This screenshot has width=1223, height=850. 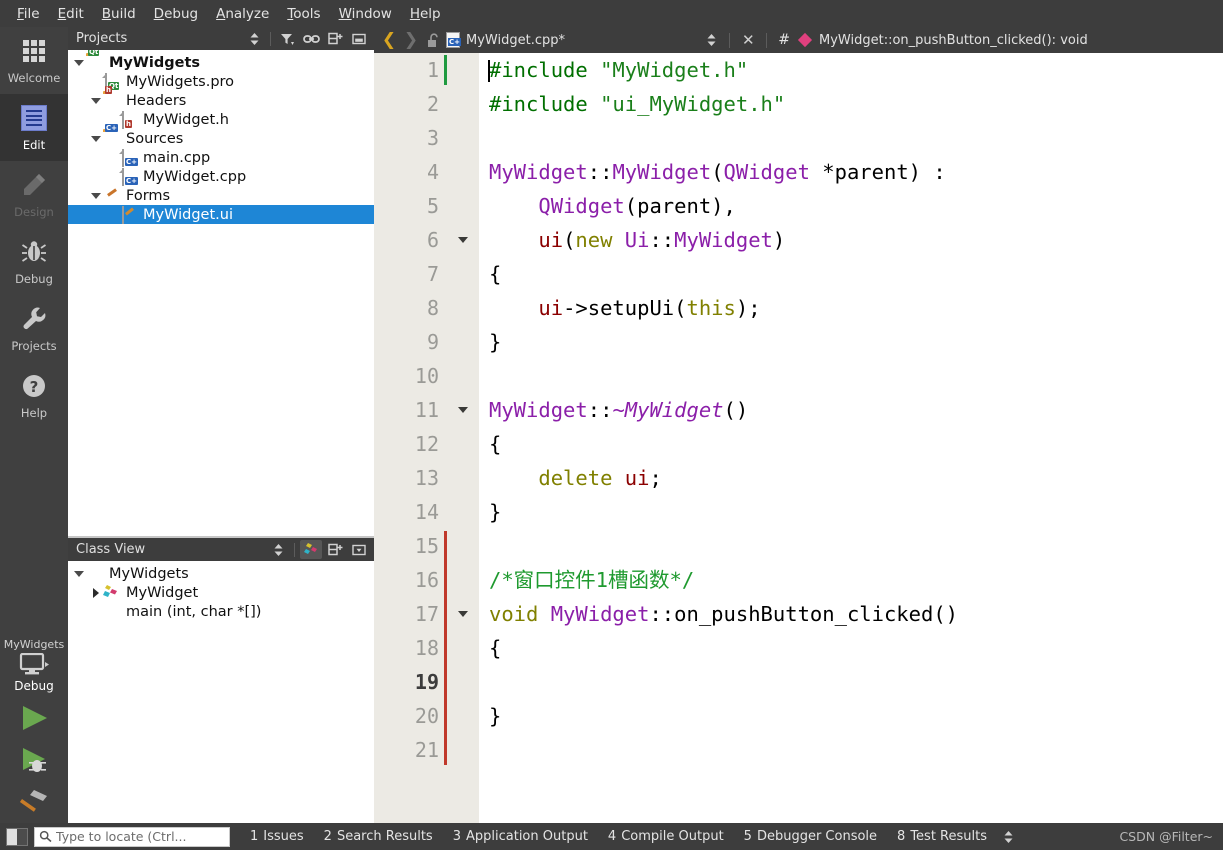 I want to click on code-line: MyWidget::~MyWidget(), so click(x=851, y=410).